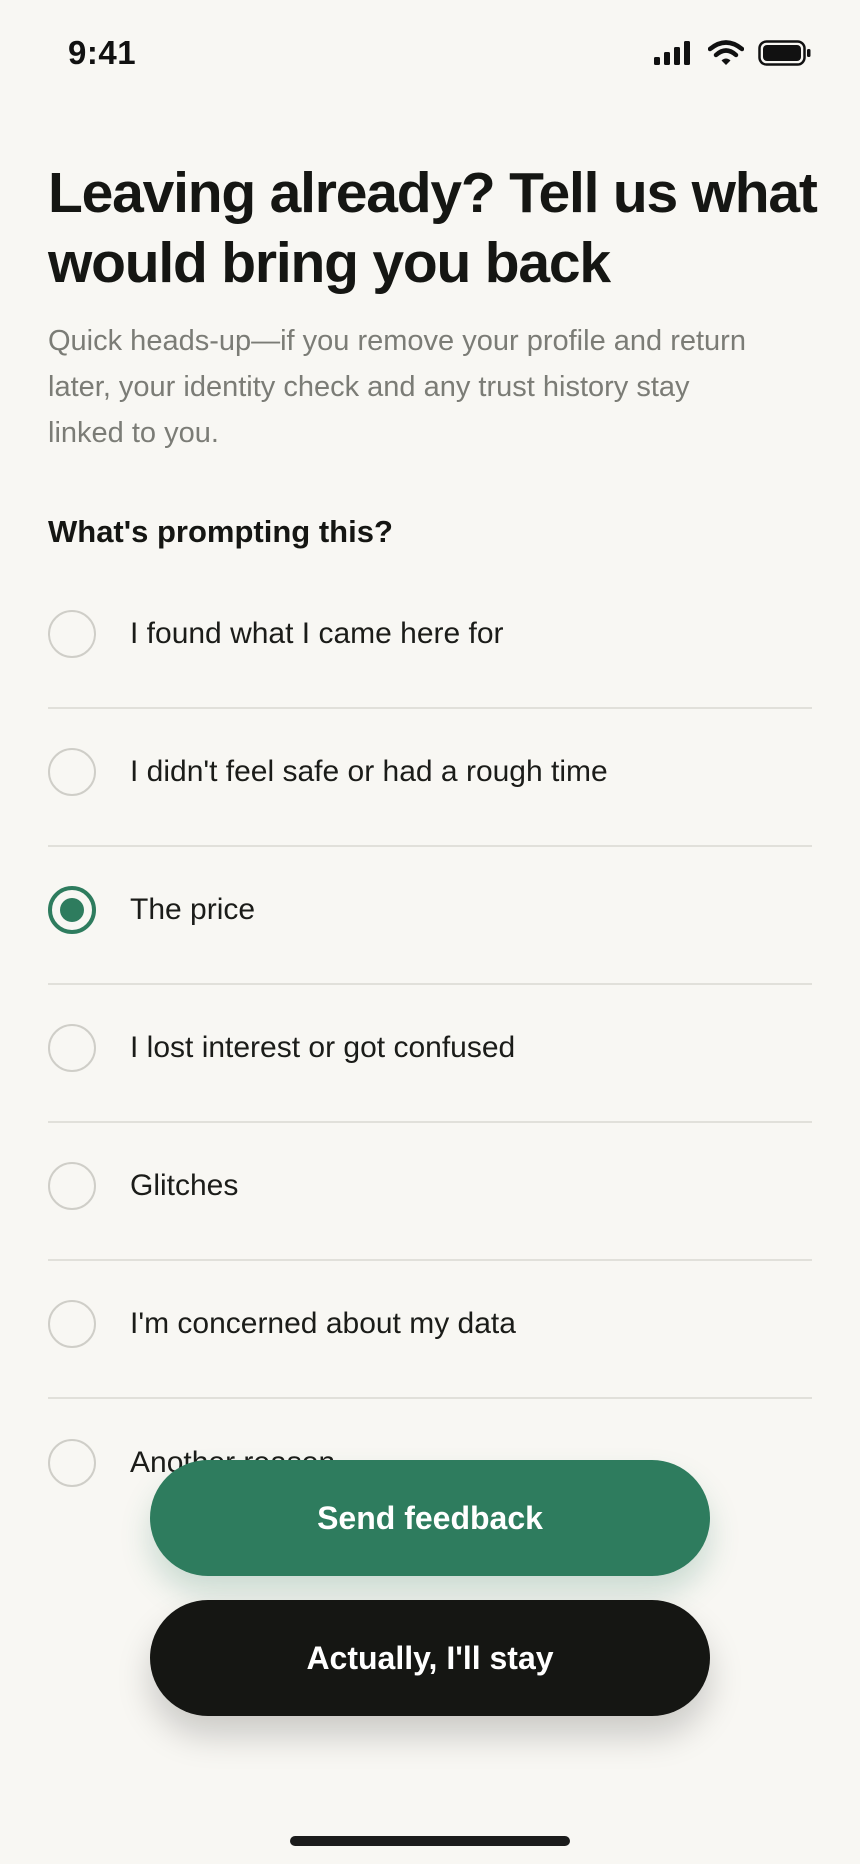 Image resolution: width=860 pixels, height=1864 pixels. What do you see at coordinates (369, 771) in the screenshot?
I see `reason-option-label: I didn't feel safe or had a rough time` at bounding box center [369, 771].